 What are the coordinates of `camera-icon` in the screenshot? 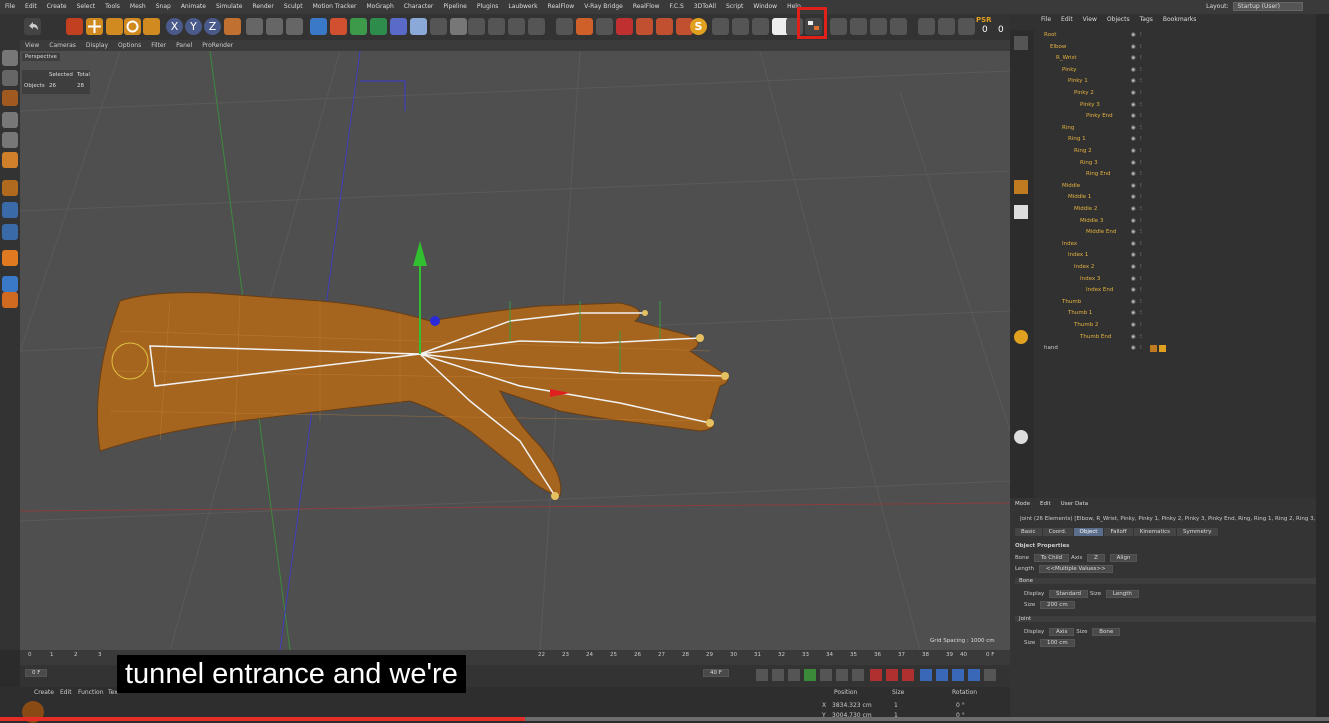 It's located at (438, 26).